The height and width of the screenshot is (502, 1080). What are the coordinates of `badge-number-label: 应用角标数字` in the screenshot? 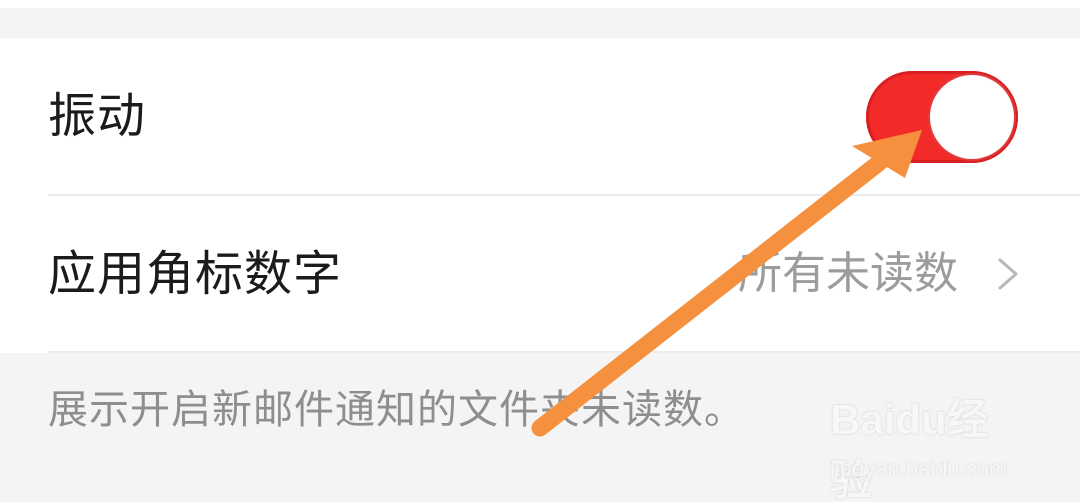 It's located at (195, 274).